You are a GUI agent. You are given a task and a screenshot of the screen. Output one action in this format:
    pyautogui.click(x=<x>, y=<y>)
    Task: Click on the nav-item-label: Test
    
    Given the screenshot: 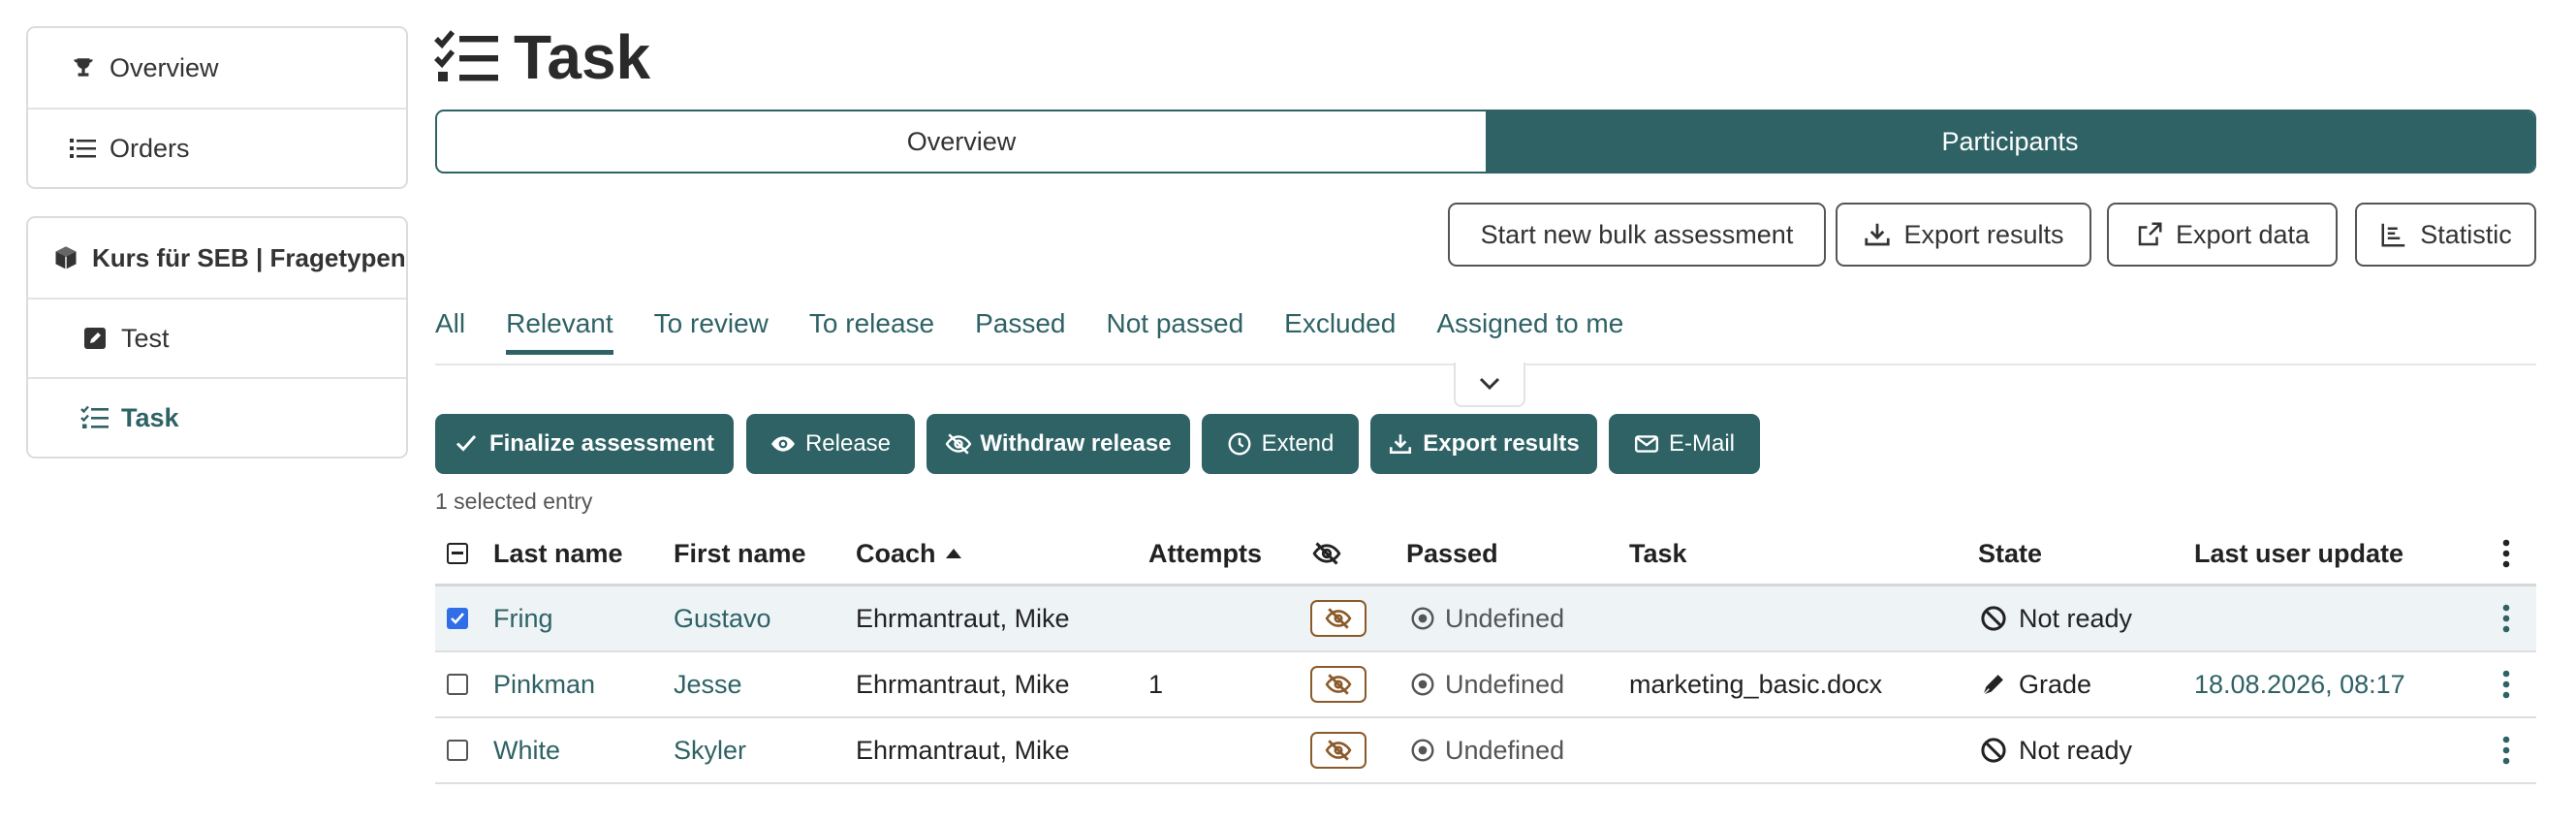 What is the action you would take?
    pyautogui.click(x=145, y=338)
    